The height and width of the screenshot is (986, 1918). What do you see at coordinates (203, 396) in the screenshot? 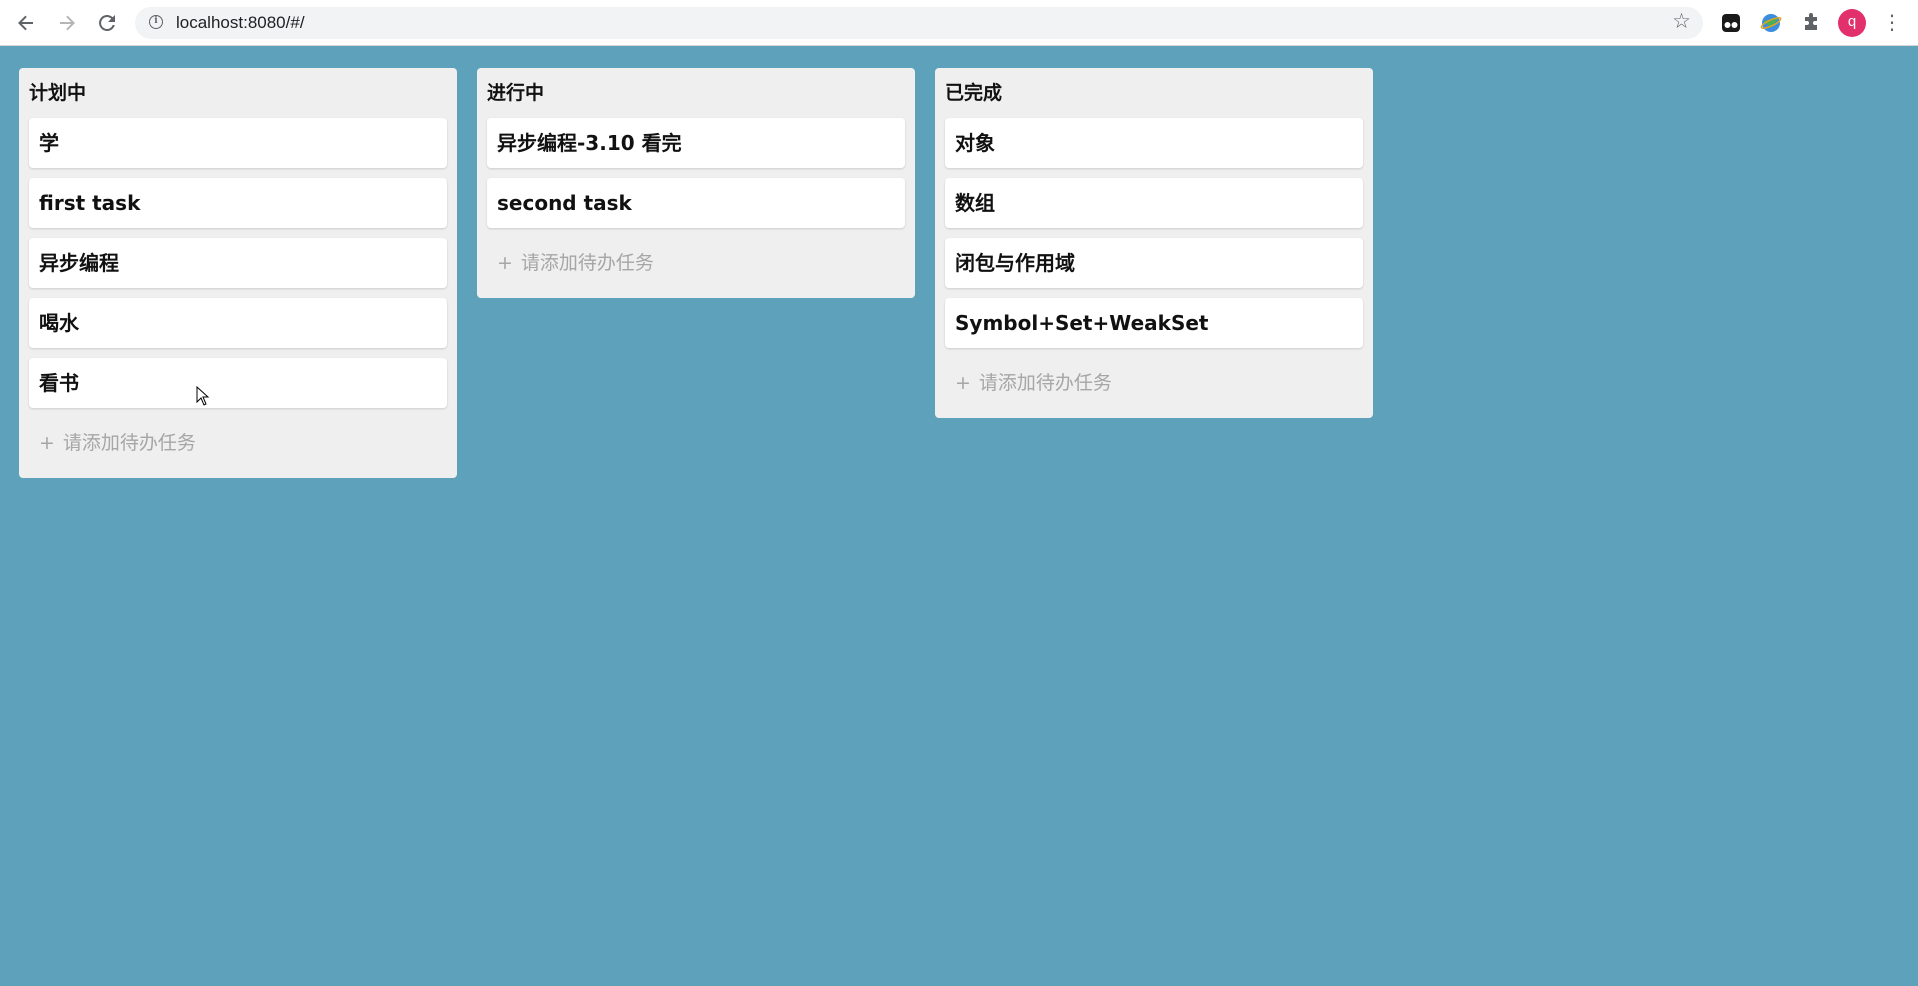
I see `mouse-cursor-icon` at bounding box center [203, 396].